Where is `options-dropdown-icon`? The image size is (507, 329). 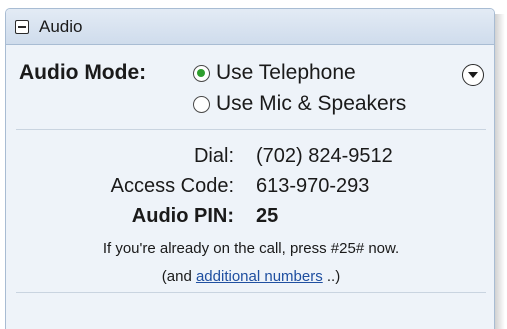 options-dropdown-icon is located at coordinates (473, 75).